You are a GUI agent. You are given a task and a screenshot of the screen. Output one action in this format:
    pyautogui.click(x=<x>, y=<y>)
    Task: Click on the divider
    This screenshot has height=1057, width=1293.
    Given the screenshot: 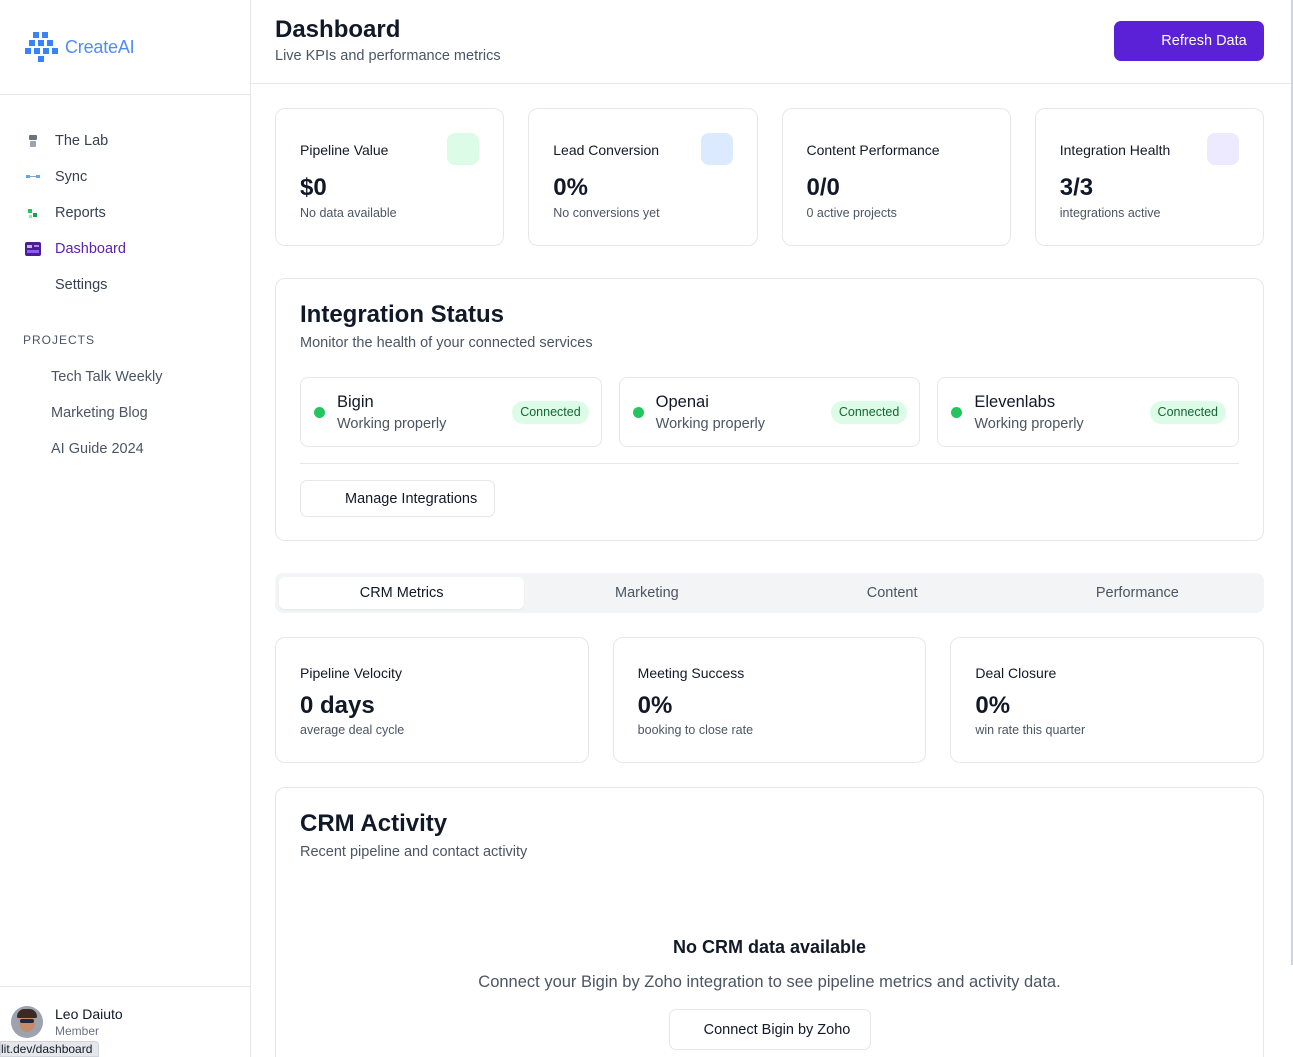 What is the action you would take?
    pyautogui.click(x=769, y=463)
    